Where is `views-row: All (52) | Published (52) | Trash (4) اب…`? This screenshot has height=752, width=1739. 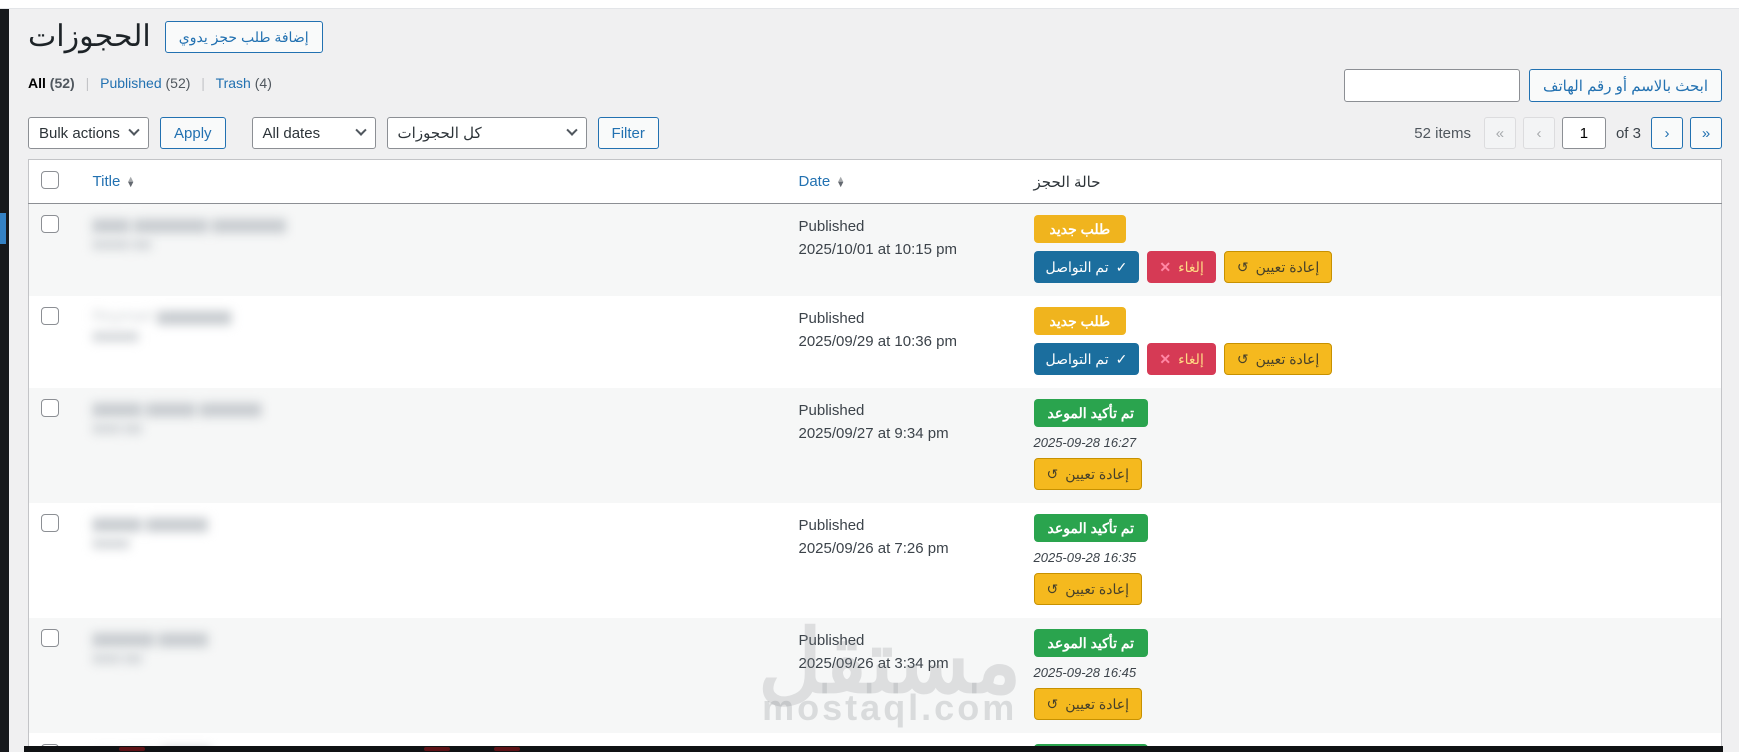
views-row: All (52) | Published (52) | Trash (4) اب… is located at coordinates (875, 85).